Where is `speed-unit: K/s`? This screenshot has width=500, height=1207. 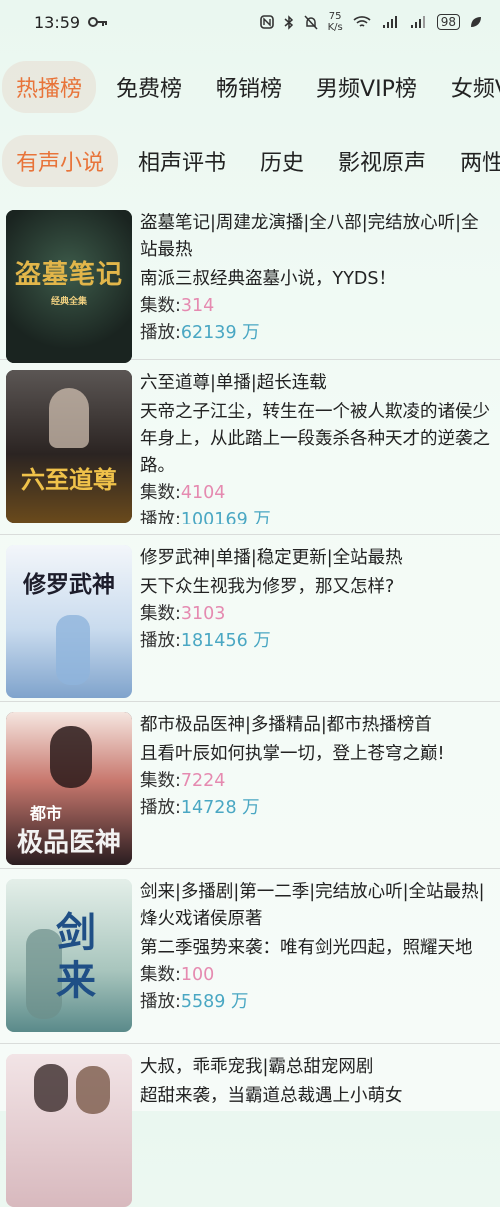 speed-unit: K/s is located at coordinates (335, 27).